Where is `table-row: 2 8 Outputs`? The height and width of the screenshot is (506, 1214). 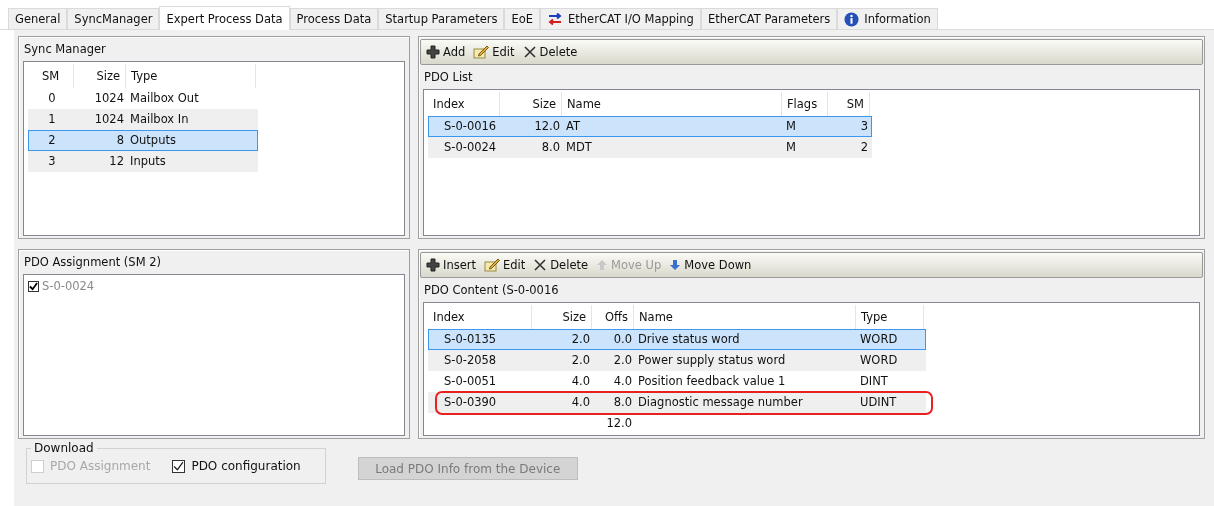
table-row: 2 8 Outputs is located at coordinates (143, 140).